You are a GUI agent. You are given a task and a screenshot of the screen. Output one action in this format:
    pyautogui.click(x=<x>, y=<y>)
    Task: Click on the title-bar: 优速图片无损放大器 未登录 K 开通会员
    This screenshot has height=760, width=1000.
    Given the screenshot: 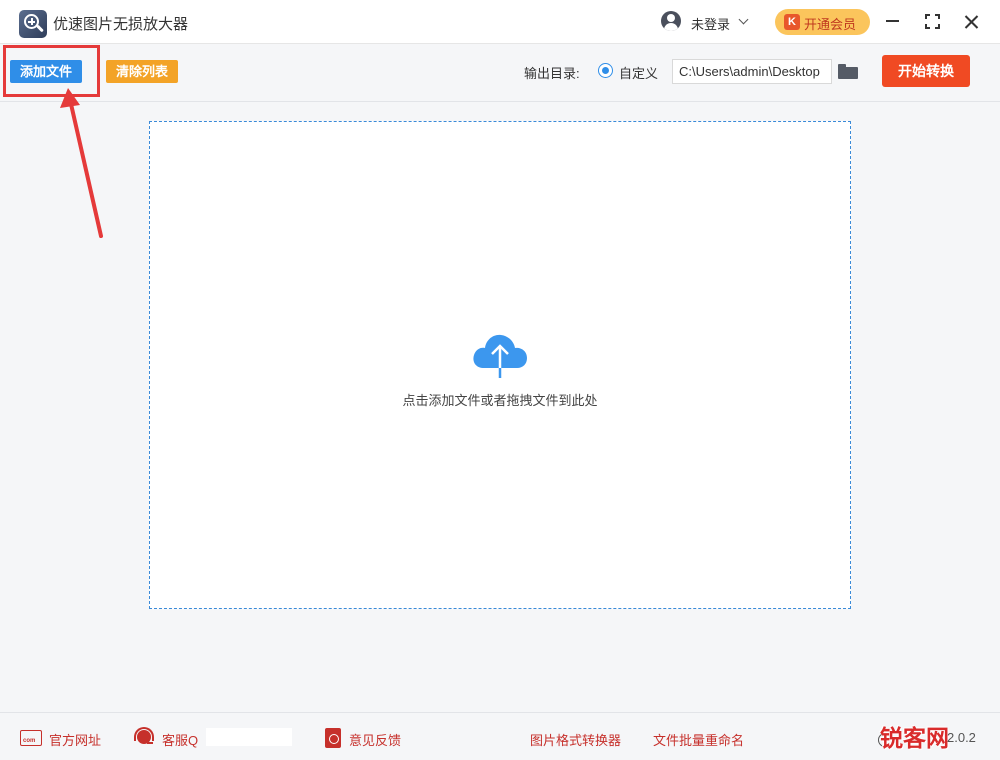 What is the action you would take?
    pyautogui.click(x=500, y=22)
    